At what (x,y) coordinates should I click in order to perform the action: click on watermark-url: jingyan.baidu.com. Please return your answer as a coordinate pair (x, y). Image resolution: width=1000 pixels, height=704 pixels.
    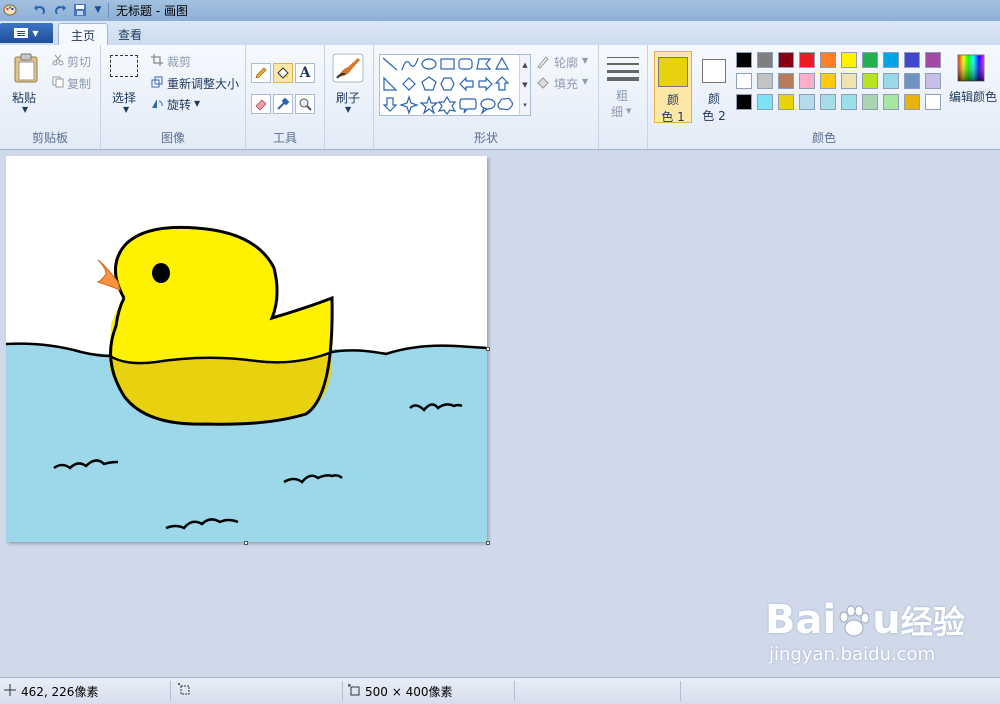
    Looking at the image, I should click on (852, 654).